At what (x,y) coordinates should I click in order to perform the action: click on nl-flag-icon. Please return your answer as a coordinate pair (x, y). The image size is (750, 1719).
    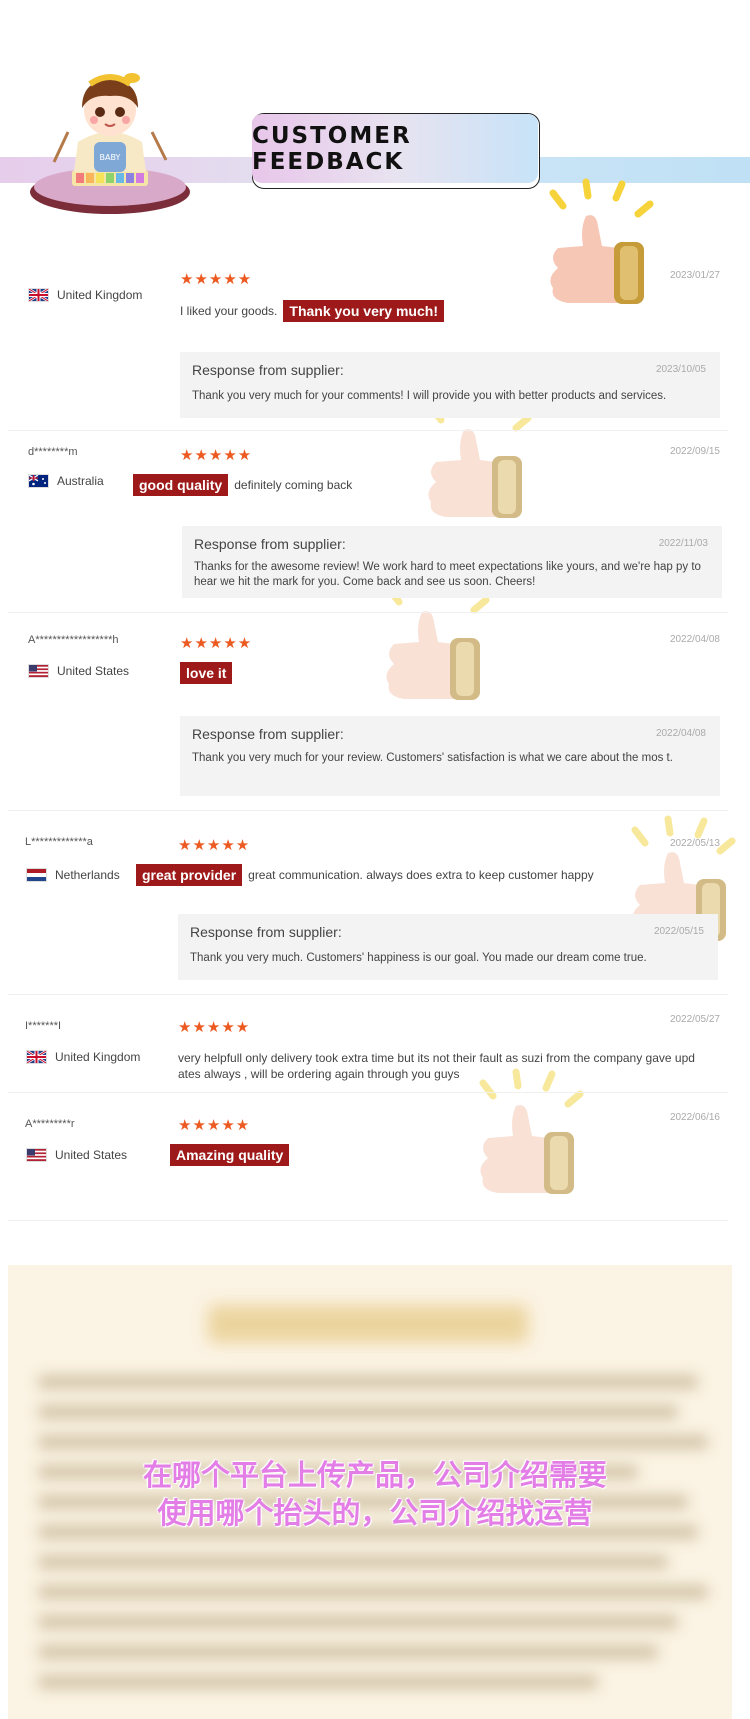
    Looking at the image, I should click on (36, 875).